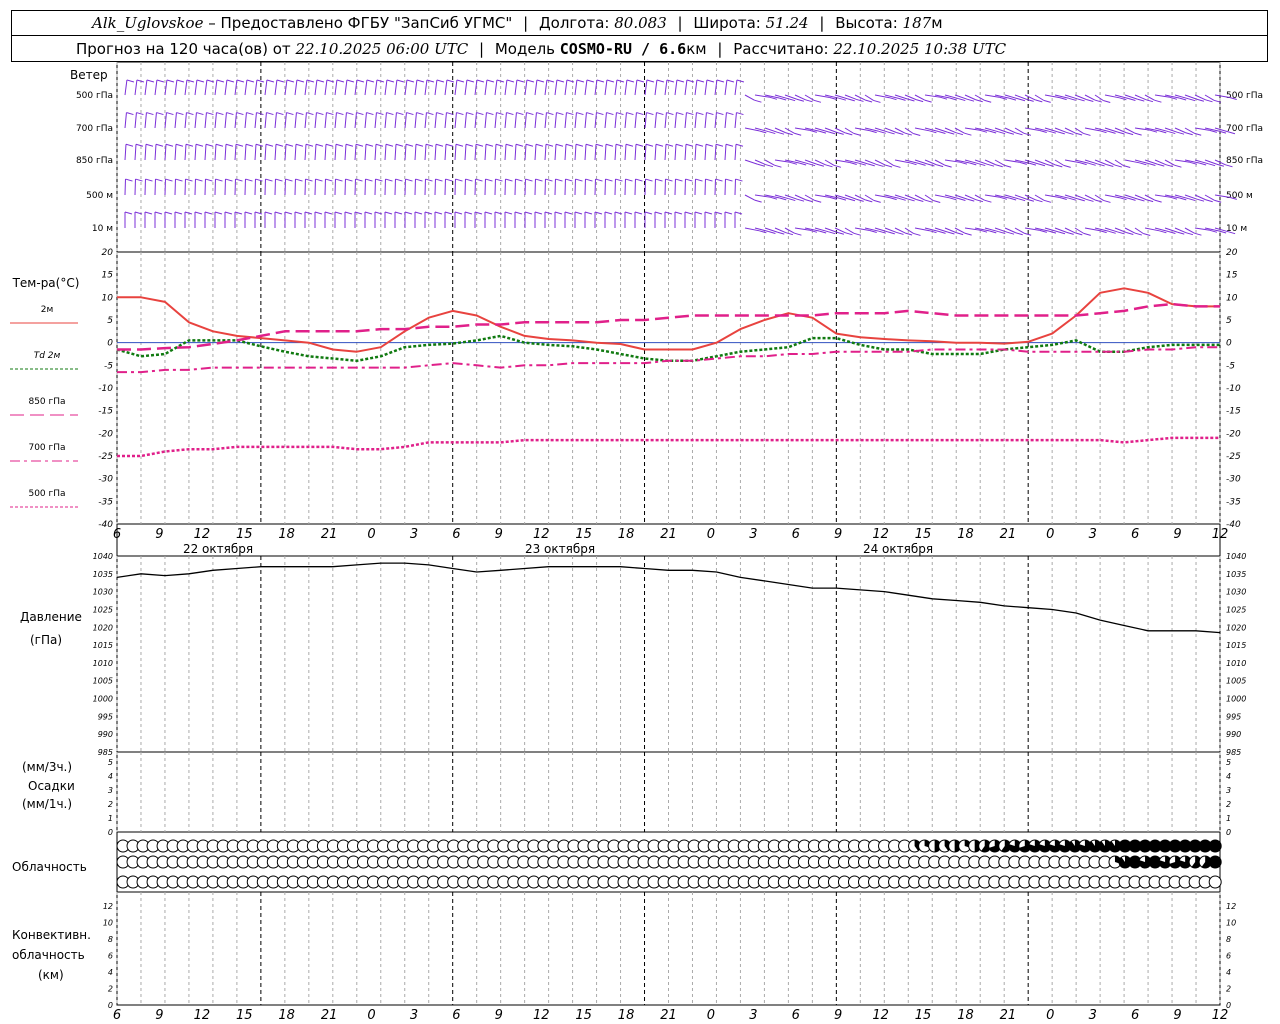  I want to click on wind-level-label-right: 10 м, so click(1236, 229).